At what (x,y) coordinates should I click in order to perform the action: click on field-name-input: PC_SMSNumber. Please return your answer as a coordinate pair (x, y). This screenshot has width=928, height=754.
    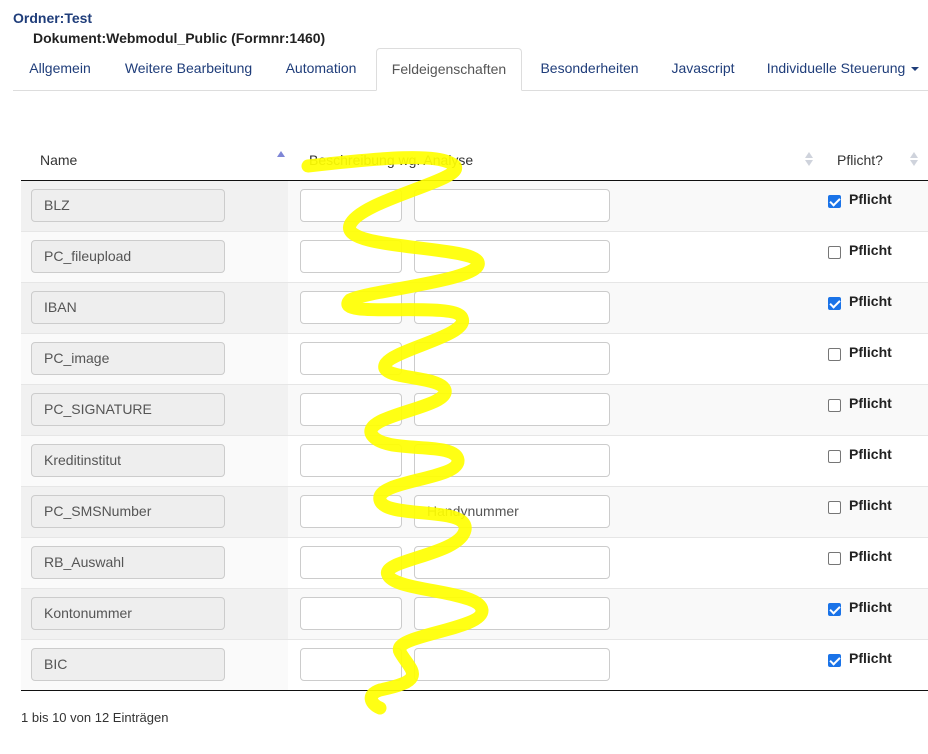
    Looking at the image, I should click on (128, 511).